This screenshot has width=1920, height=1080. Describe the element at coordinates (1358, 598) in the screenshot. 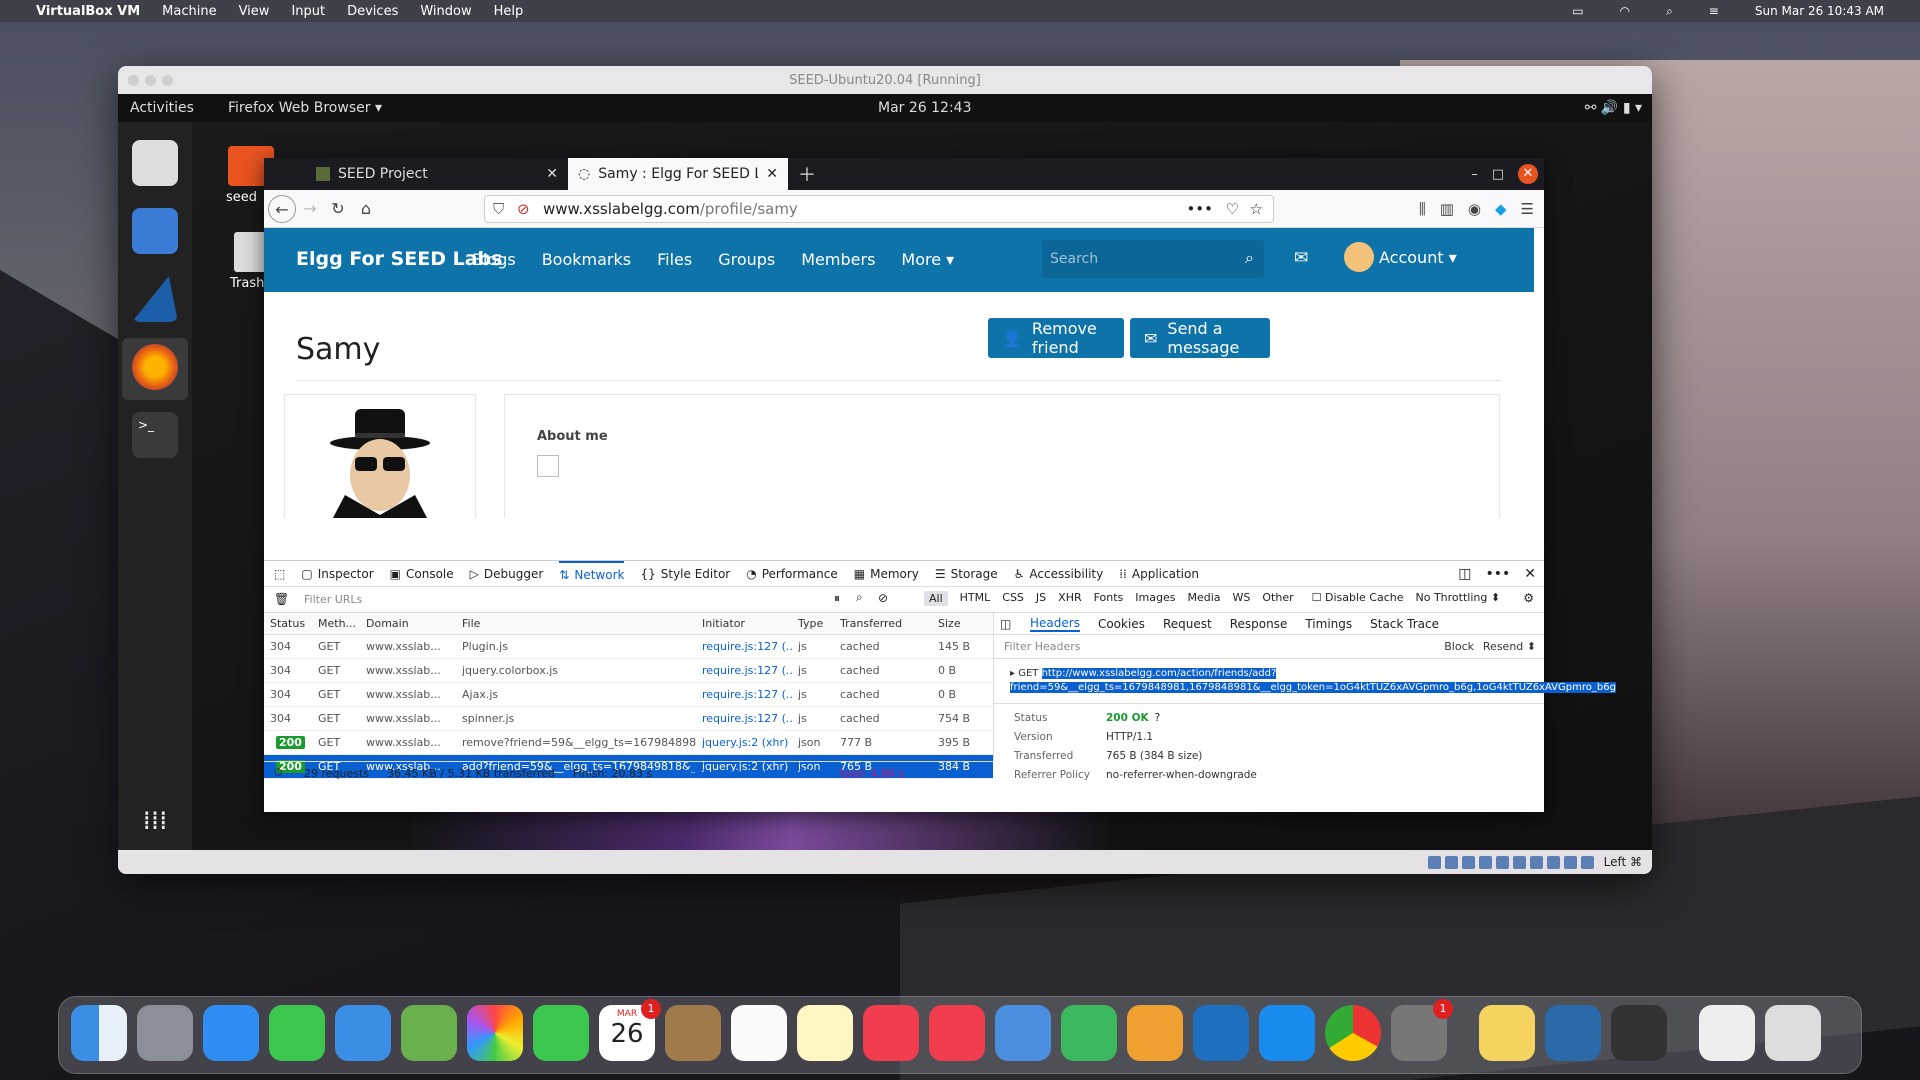

I see `disable-cache-checkbox: ☐ Disable Cache` at that location.